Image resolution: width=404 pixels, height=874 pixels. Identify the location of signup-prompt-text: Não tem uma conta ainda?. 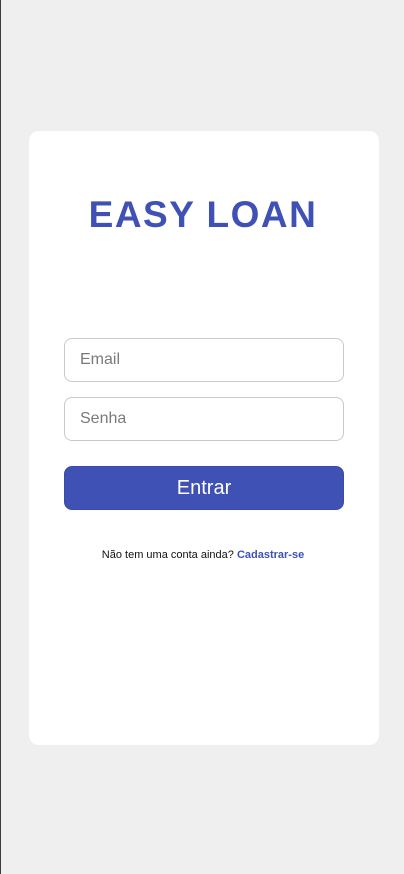
(167, 555).